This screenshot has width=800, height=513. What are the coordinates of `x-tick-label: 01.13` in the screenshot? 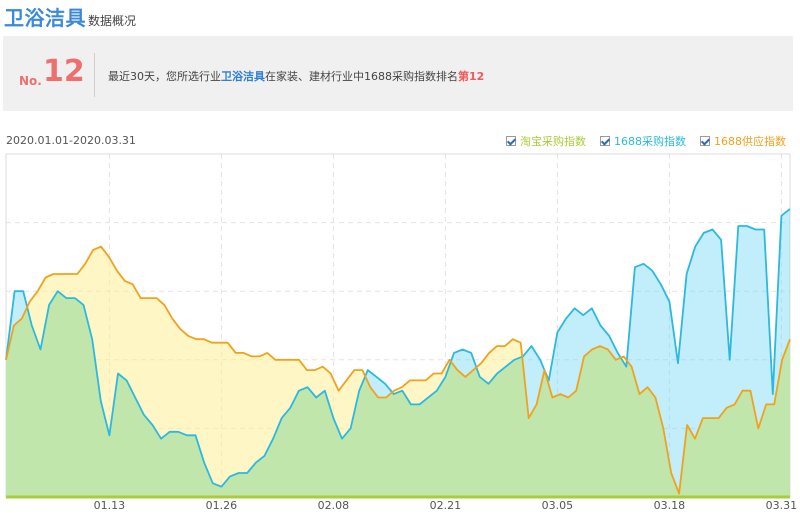 It's located at (110, 505).